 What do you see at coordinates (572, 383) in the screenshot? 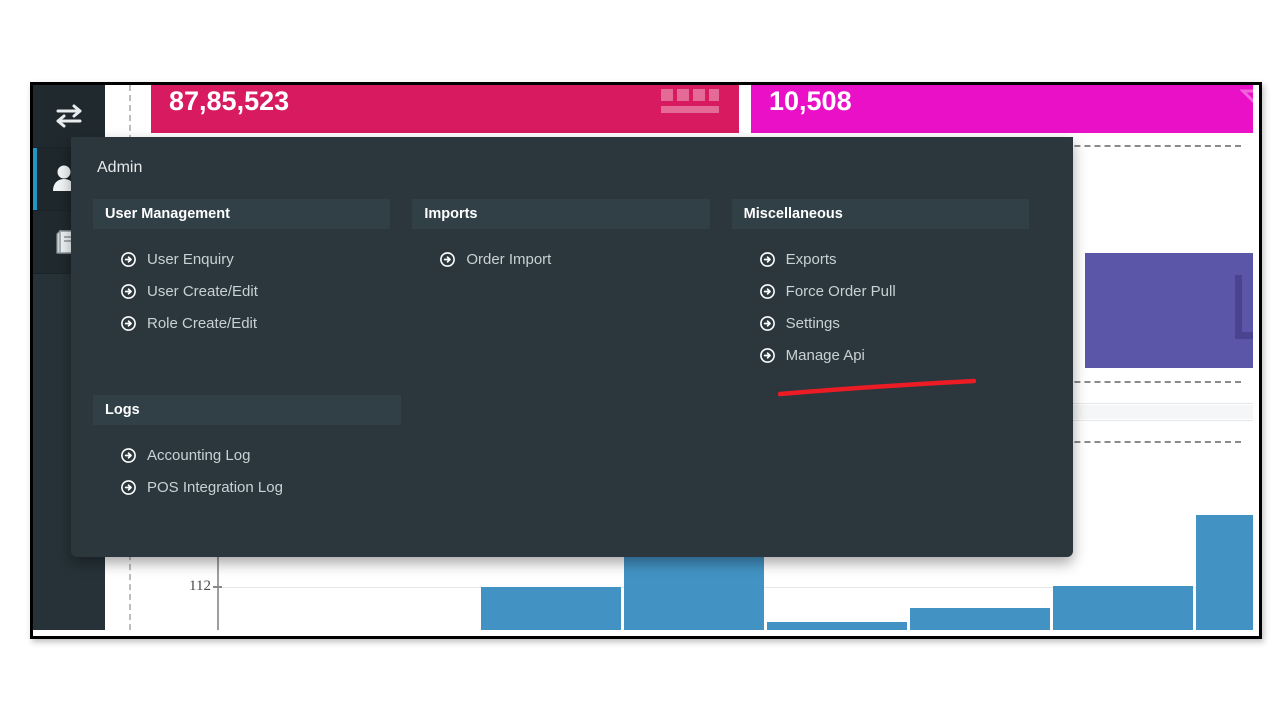
I see `menu-row-spacer` at bounding box center [572, 383].